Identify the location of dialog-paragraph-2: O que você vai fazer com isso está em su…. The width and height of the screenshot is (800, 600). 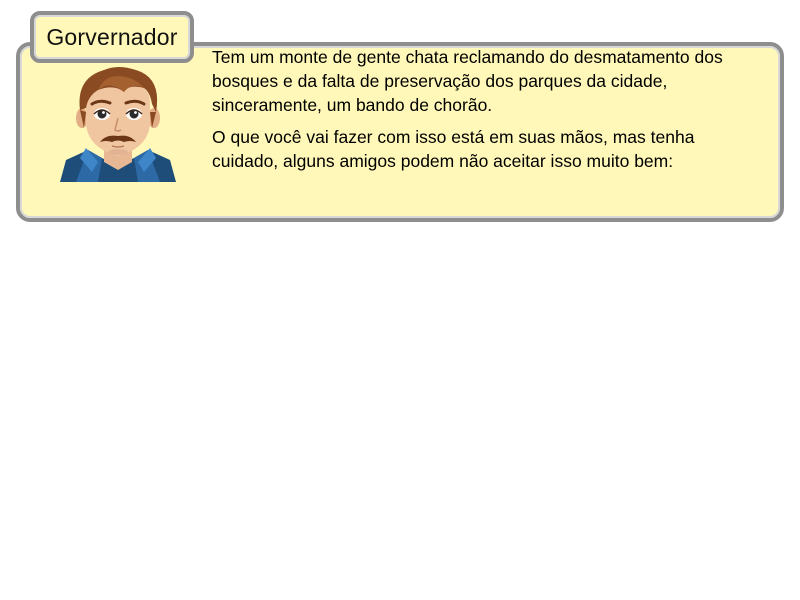
(453, 149).